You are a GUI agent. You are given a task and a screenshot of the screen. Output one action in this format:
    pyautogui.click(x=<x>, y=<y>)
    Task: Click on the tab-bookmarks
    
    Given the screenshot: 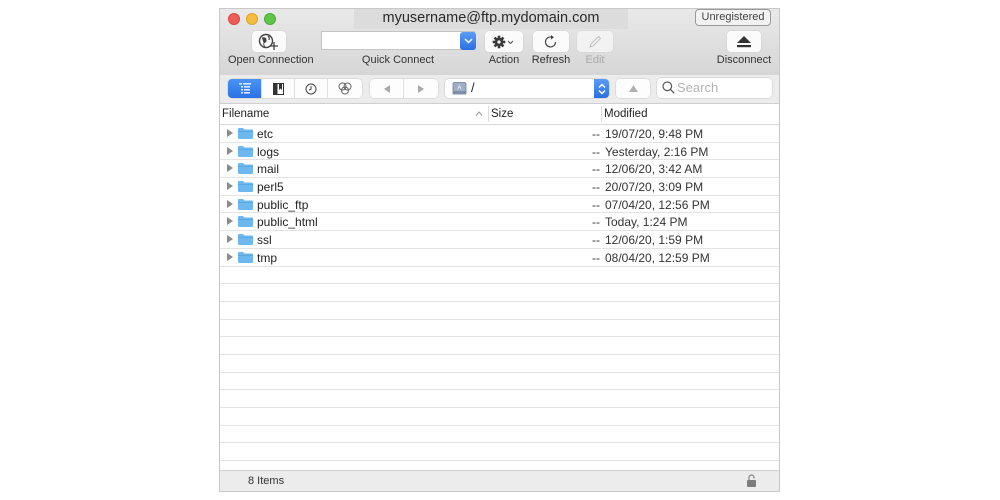 What is the action you would take?
    pyautogui.click(x=278, y=88)
    